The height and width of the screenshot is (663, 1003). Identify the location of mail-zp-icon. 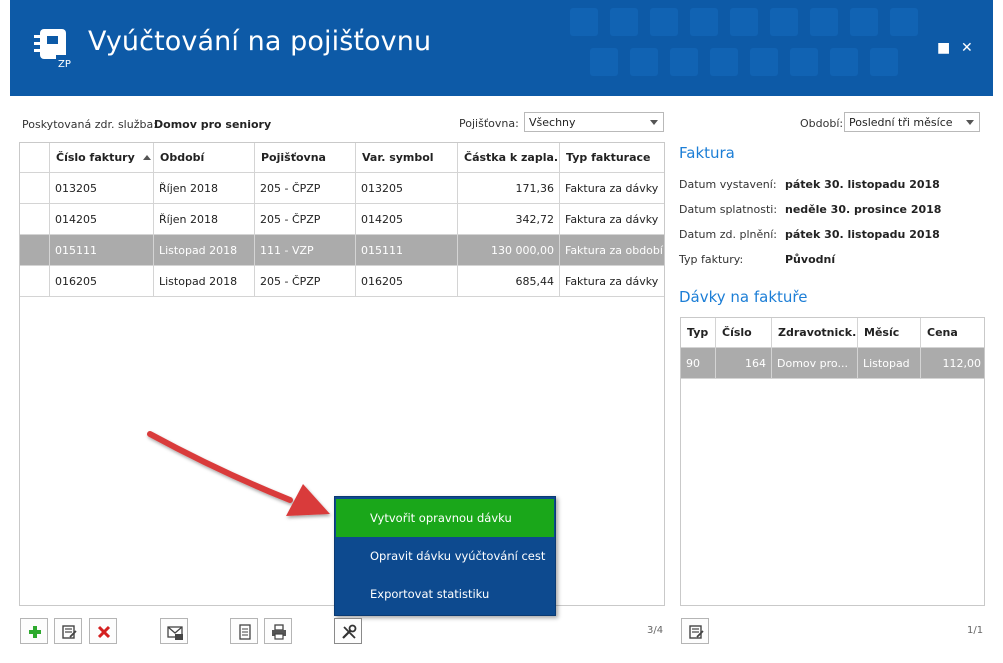
(175, 633).